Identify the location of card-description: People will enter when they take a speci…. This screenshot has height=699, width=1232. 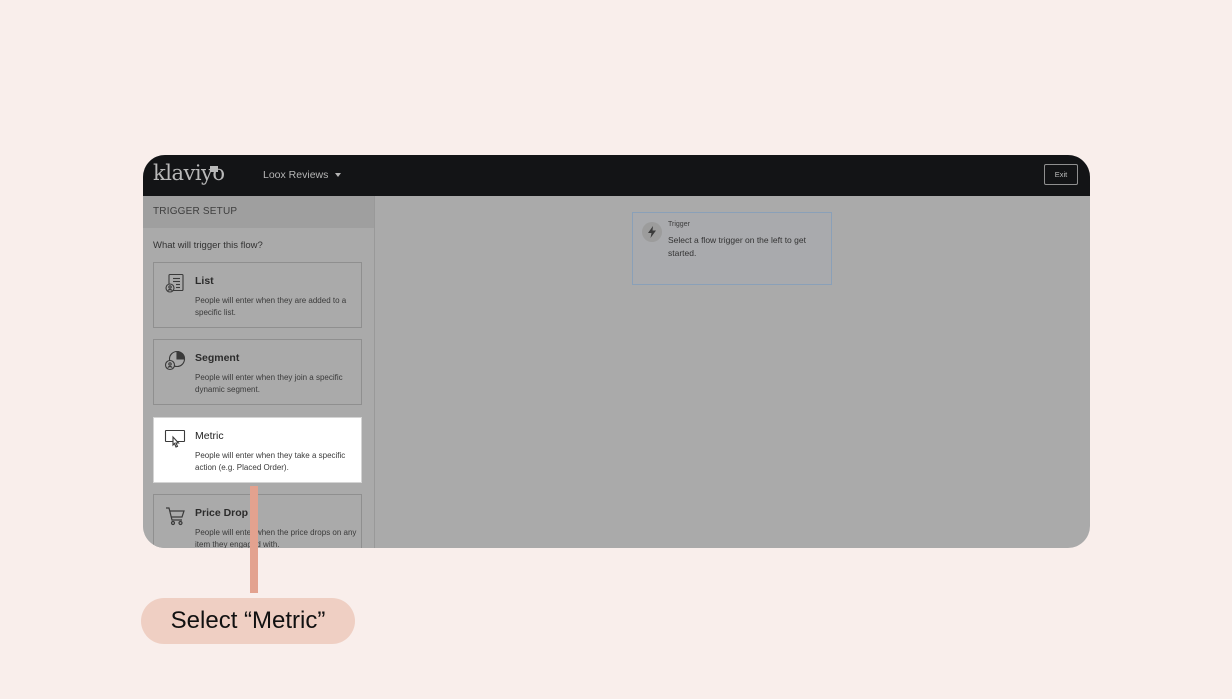
(270, 461).